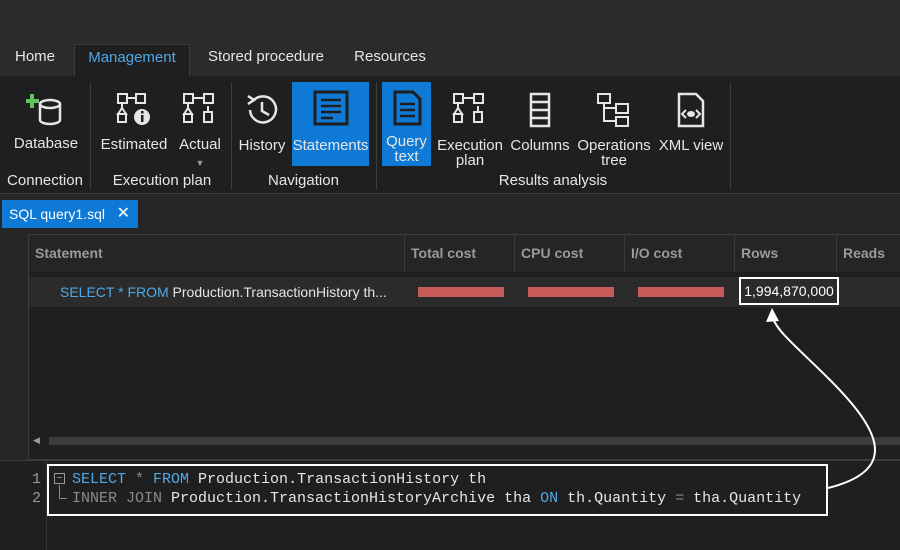 The height and width of the screenshot is (550, 900). Describe the element at coordinates (406, 156) in the screenshot. I see `query-text-label-2: text` at that location.